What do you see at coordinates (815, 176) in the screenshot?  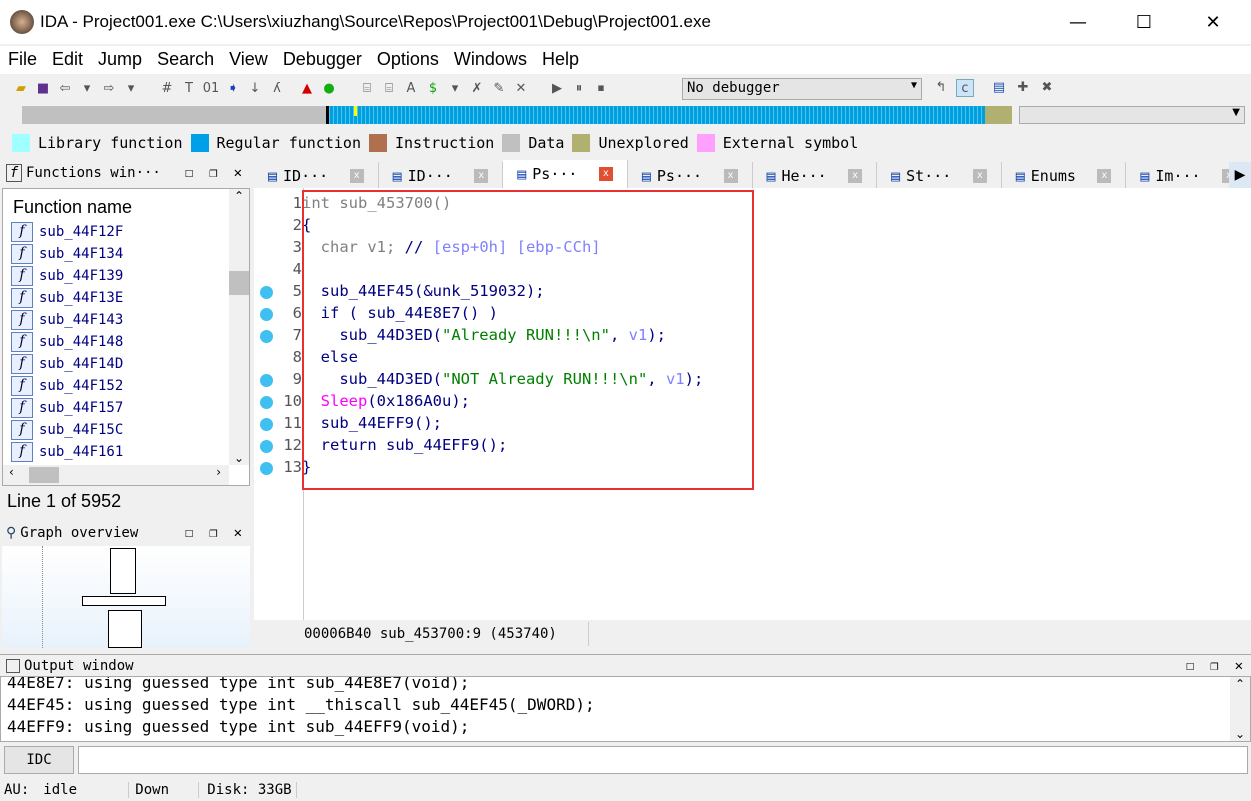 I see `tab-4: ▤ He··· x` at bounding box center [815, 176].